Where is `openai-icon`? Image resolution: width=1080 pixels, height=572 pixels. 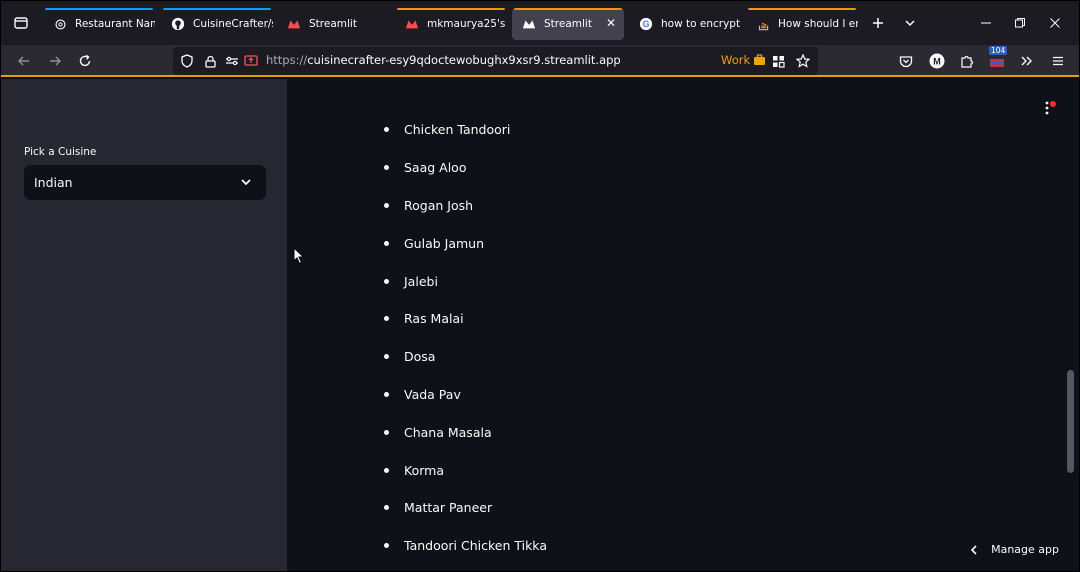
openai-icon is located at coordinates (60, 24).